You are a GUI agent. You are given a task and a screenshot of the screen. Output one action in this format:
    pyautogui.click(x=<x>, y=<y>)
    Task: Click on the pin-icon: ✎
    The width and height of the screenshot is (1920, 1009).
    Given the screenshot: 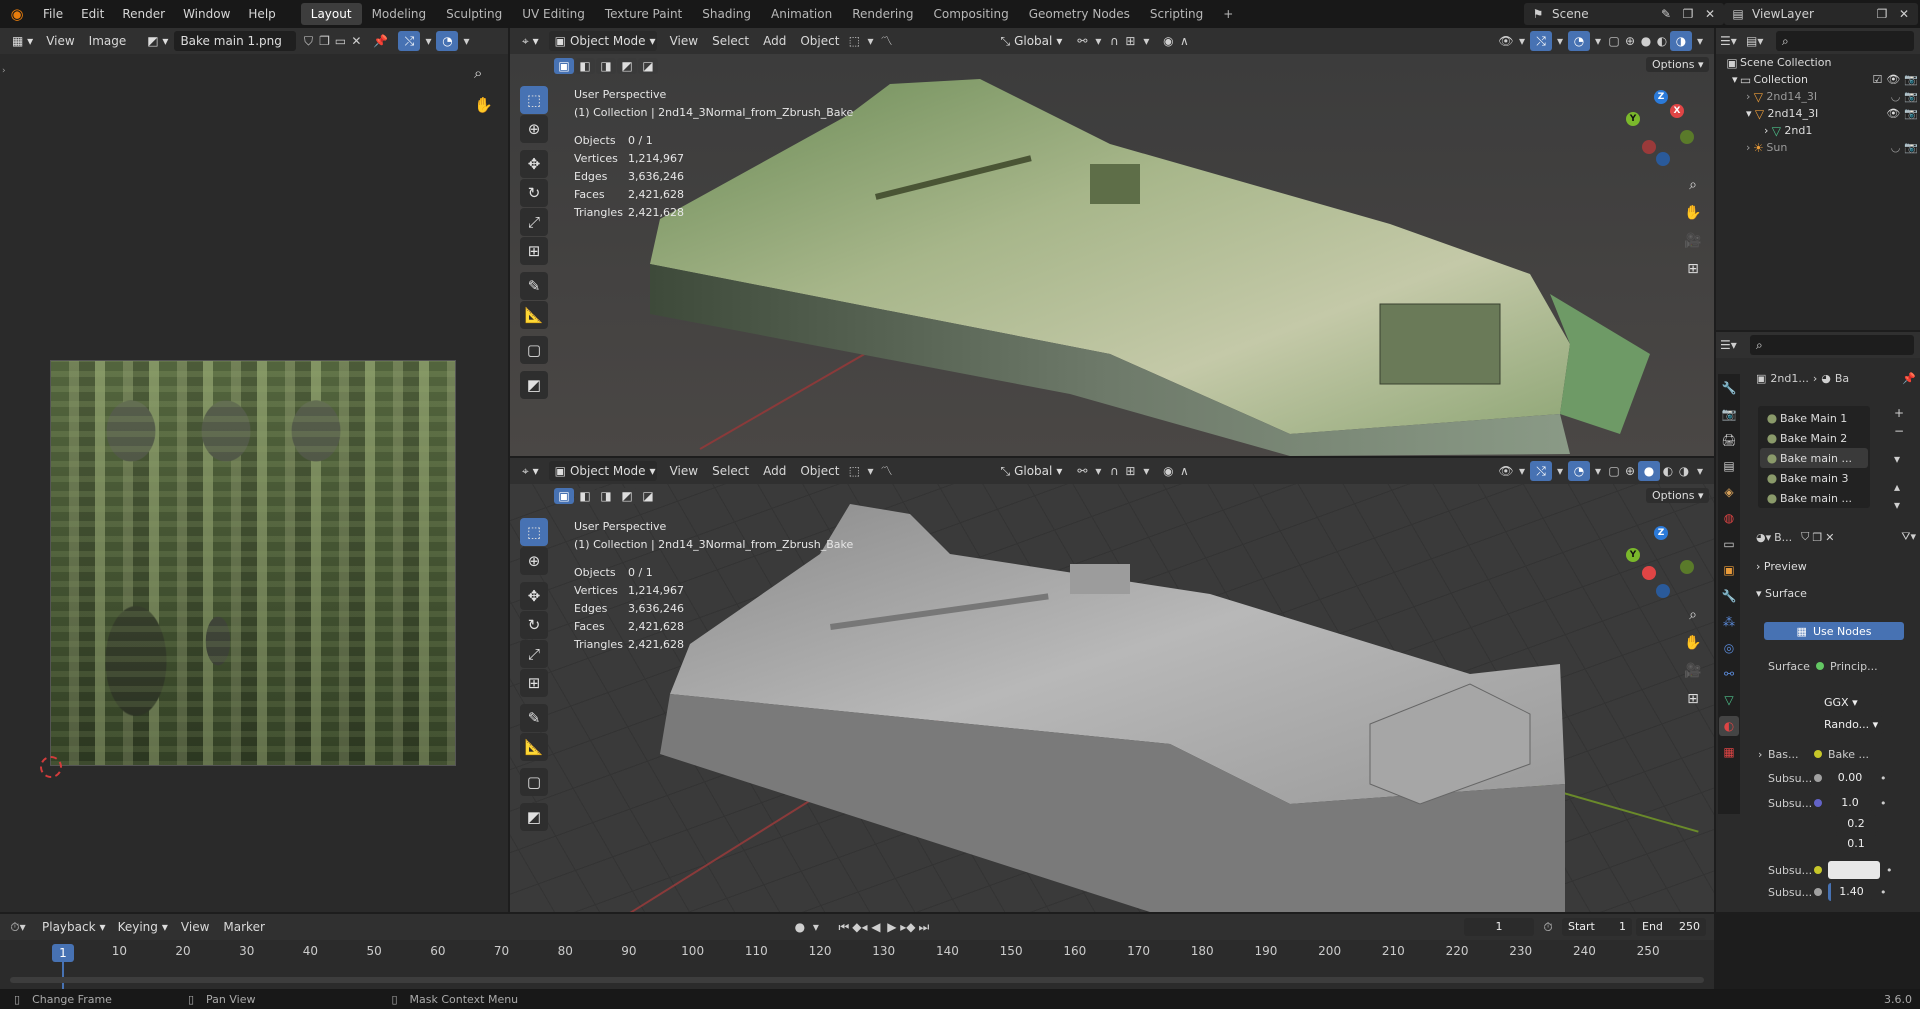 What is the action you would take?
    pyautogui.click(x=1666, y=14)
    